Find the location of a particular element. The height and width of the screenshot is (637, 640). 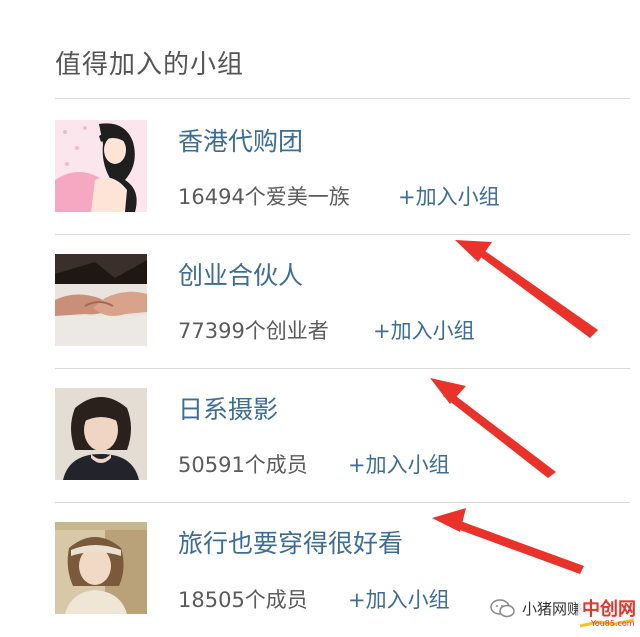

group-name-link: 香港代购团 is located at coordinates (240, 140).